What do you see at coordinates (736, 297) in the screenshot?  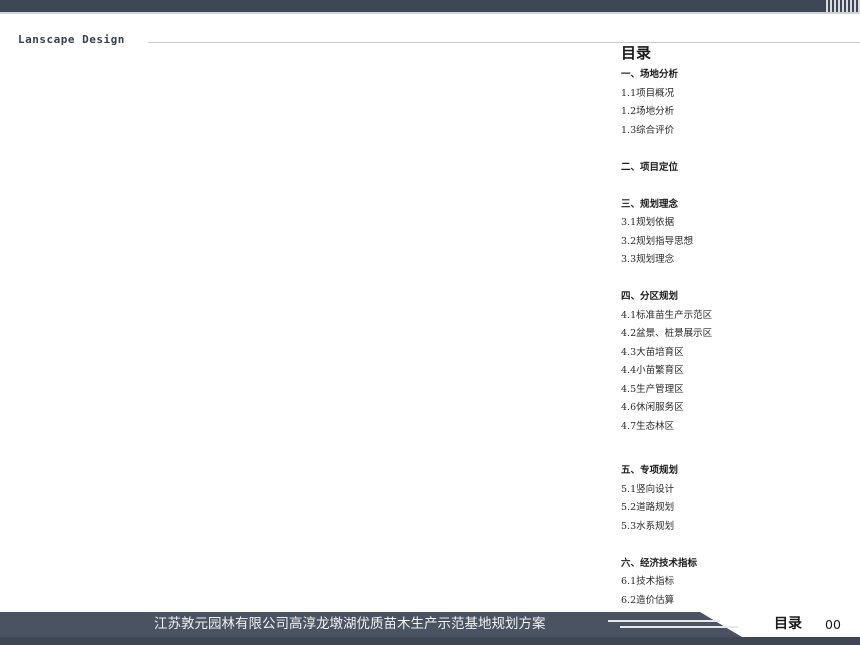 I see `section-heading: 四、分区规划` at bounding box center [736, 297].